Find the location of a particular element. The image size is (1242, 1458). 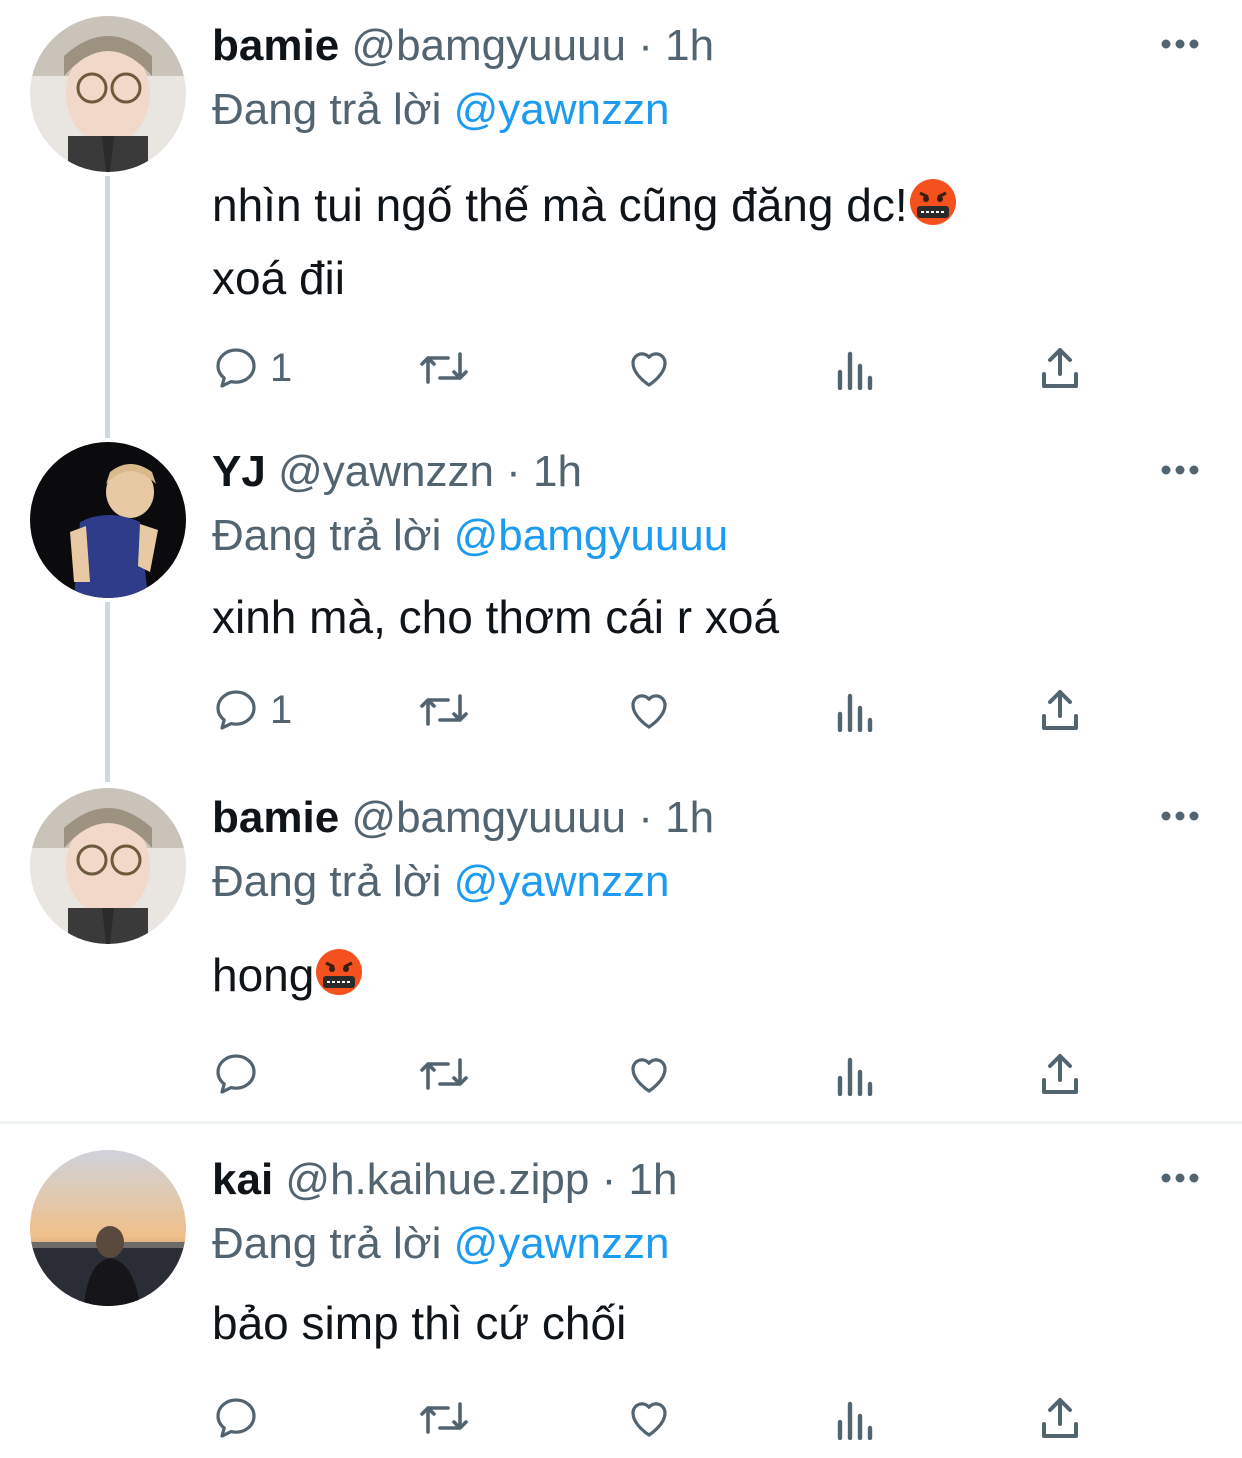

replying-to: Đang trả lời @bamgyuuuu is located at coordinates (470, 536).